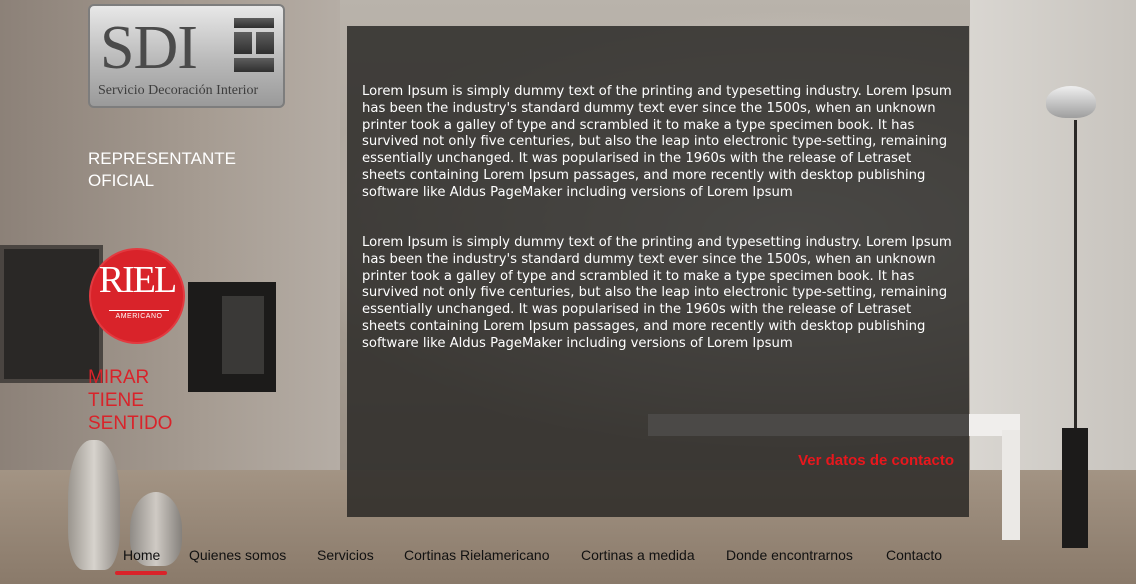 The image size is (1136, 584). Describe the element at coordinates (141, 573) in the screenshot. I see `nav-active-indicator` at that location.